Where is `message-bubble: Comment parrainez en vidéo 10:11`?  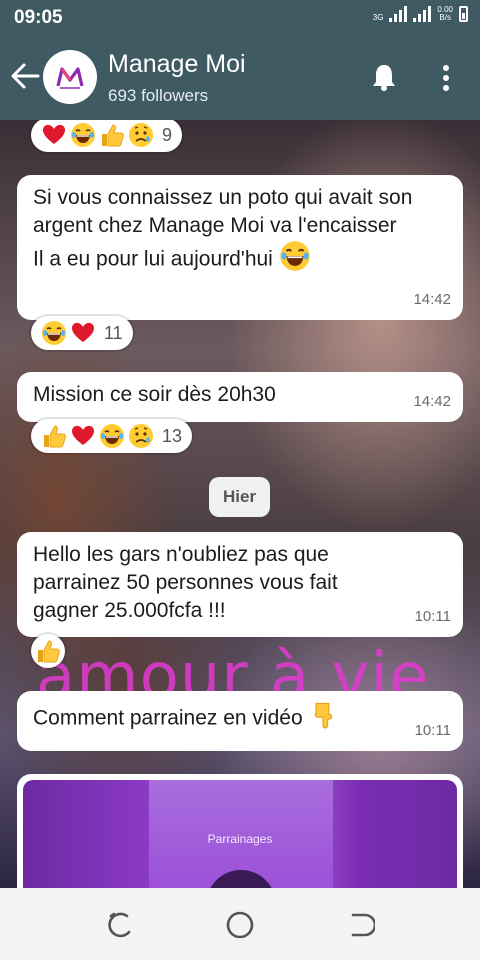
message-bubble: Comment parrainez en vidéo 10:11 is located at coordinates (240, 721).